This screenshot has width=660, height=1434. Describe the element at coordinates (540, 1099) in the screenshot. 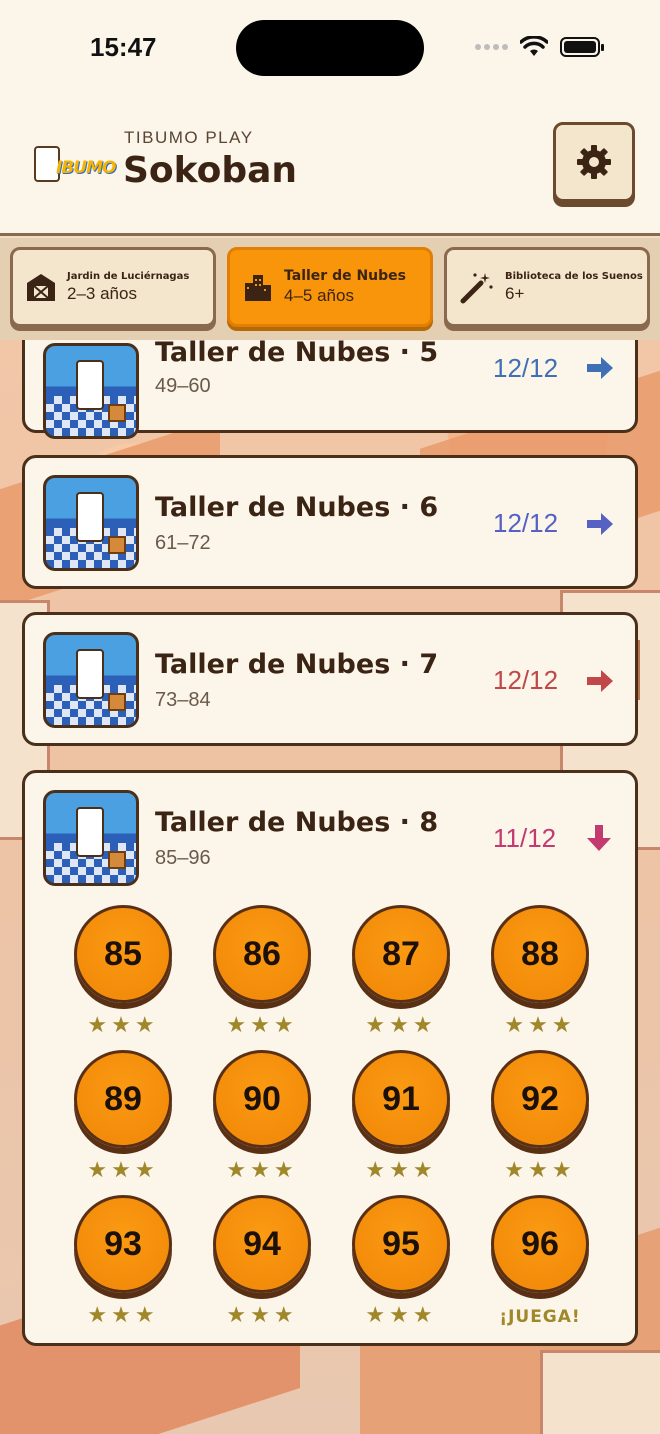

I see `level-number: 92` at that location.